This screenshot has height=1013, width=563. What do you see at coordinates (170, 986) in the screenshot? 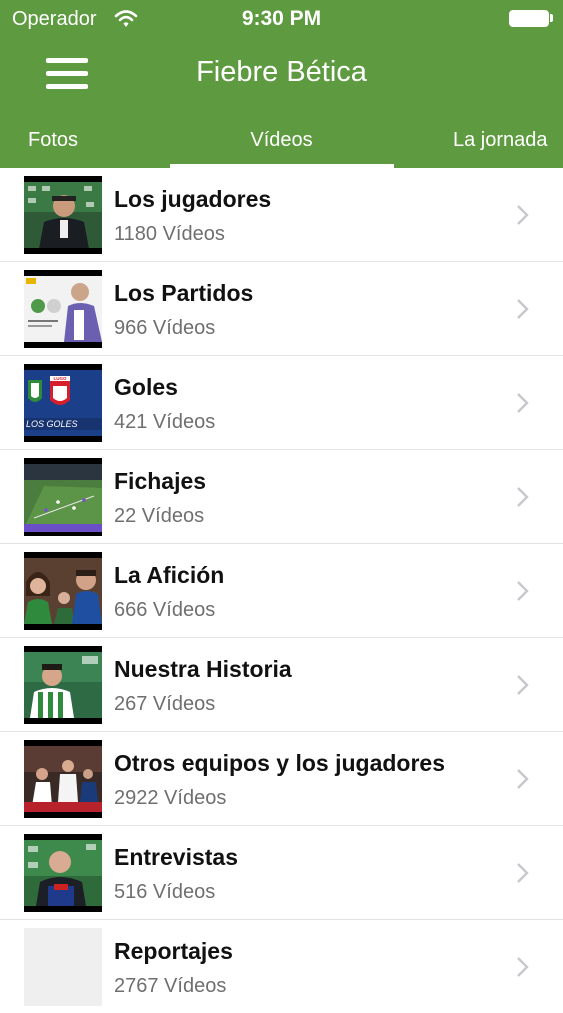
I see `category-count: 2767 Vídeos` at bounding box center [170, 986].